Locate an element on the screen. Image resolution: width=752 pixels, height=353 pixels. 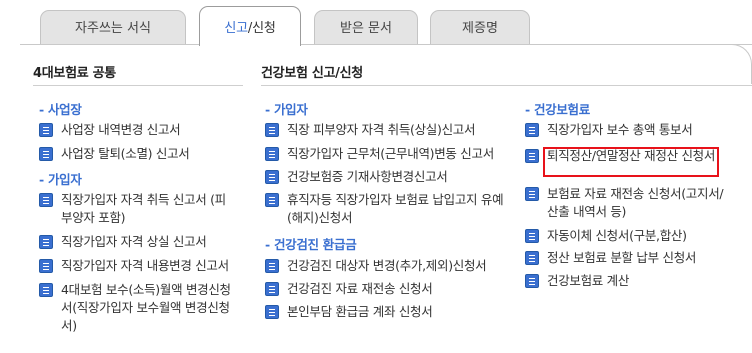
list-item: 보험료 자료 재전송 신청서(고지서/산출 내역서 등) is located at coordinates (625, 203).